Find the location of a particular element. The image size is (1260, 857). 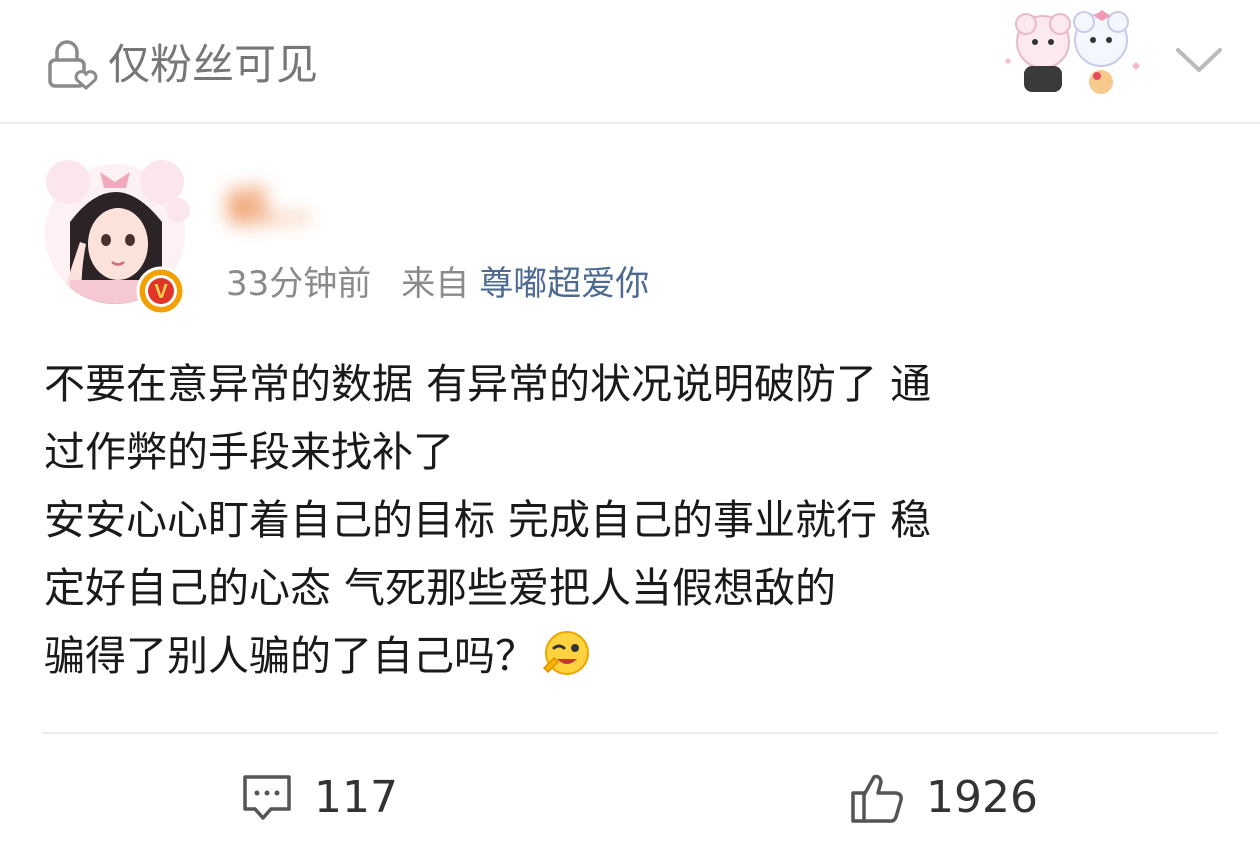

post-line: 过作弊的手段来找补了 is located at coordinates (249, 452).